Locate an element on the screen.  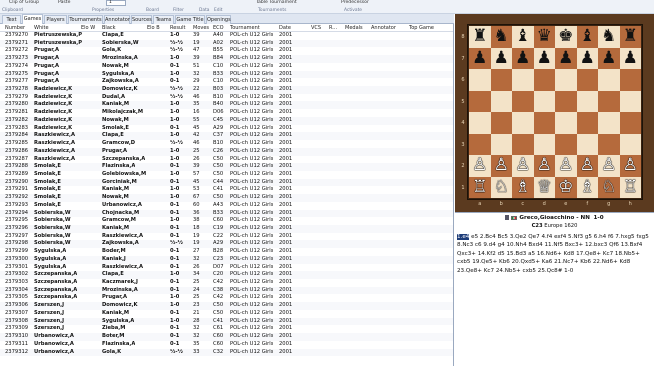
current-move: 1.e4 is located at coordinates (463, 237).